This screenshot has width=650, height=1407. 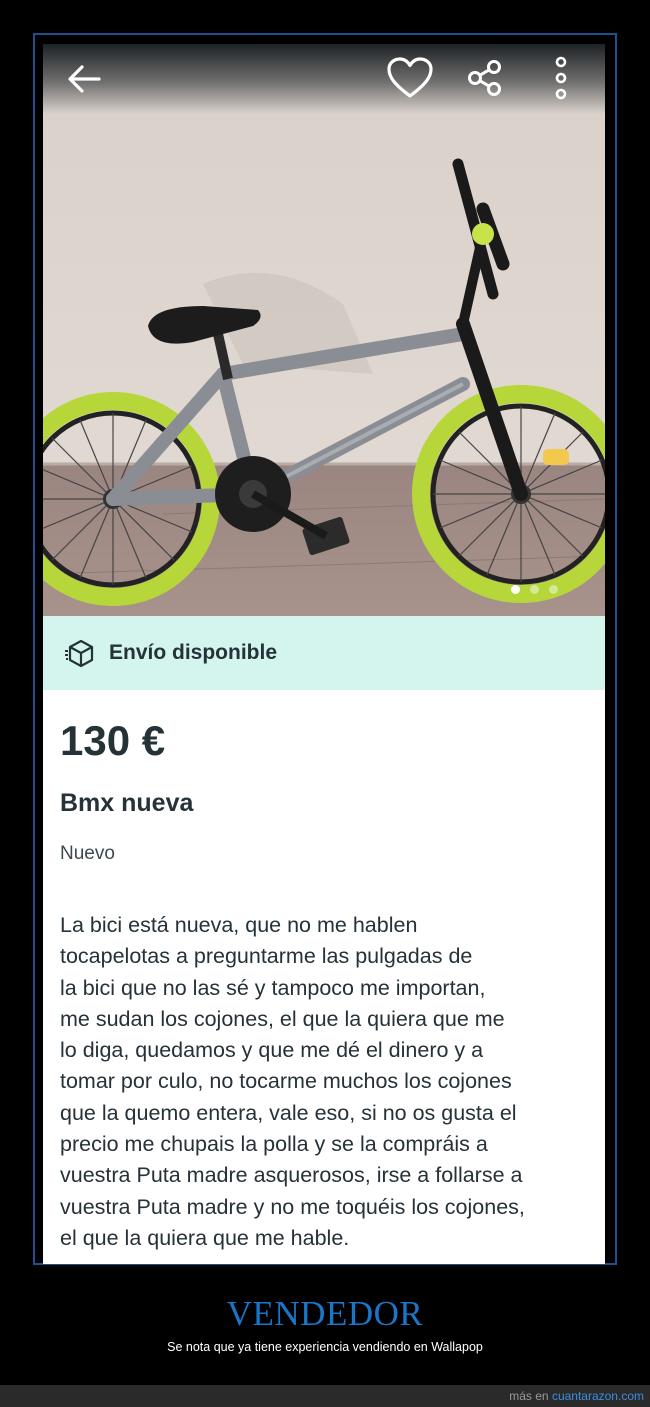 I want to click on share-icon, so click(x=484, y=78).